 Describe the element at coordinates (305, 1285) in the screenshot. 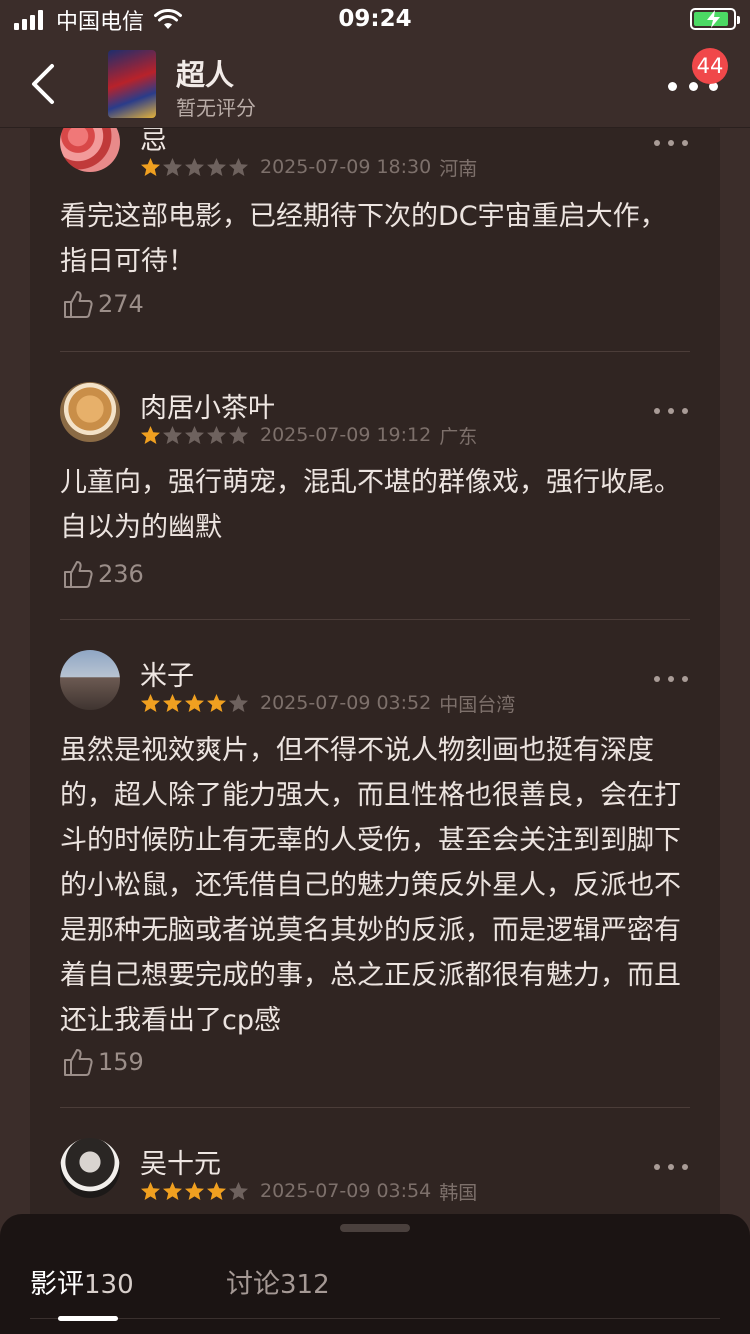

I see `tab-count: 312` at that location.